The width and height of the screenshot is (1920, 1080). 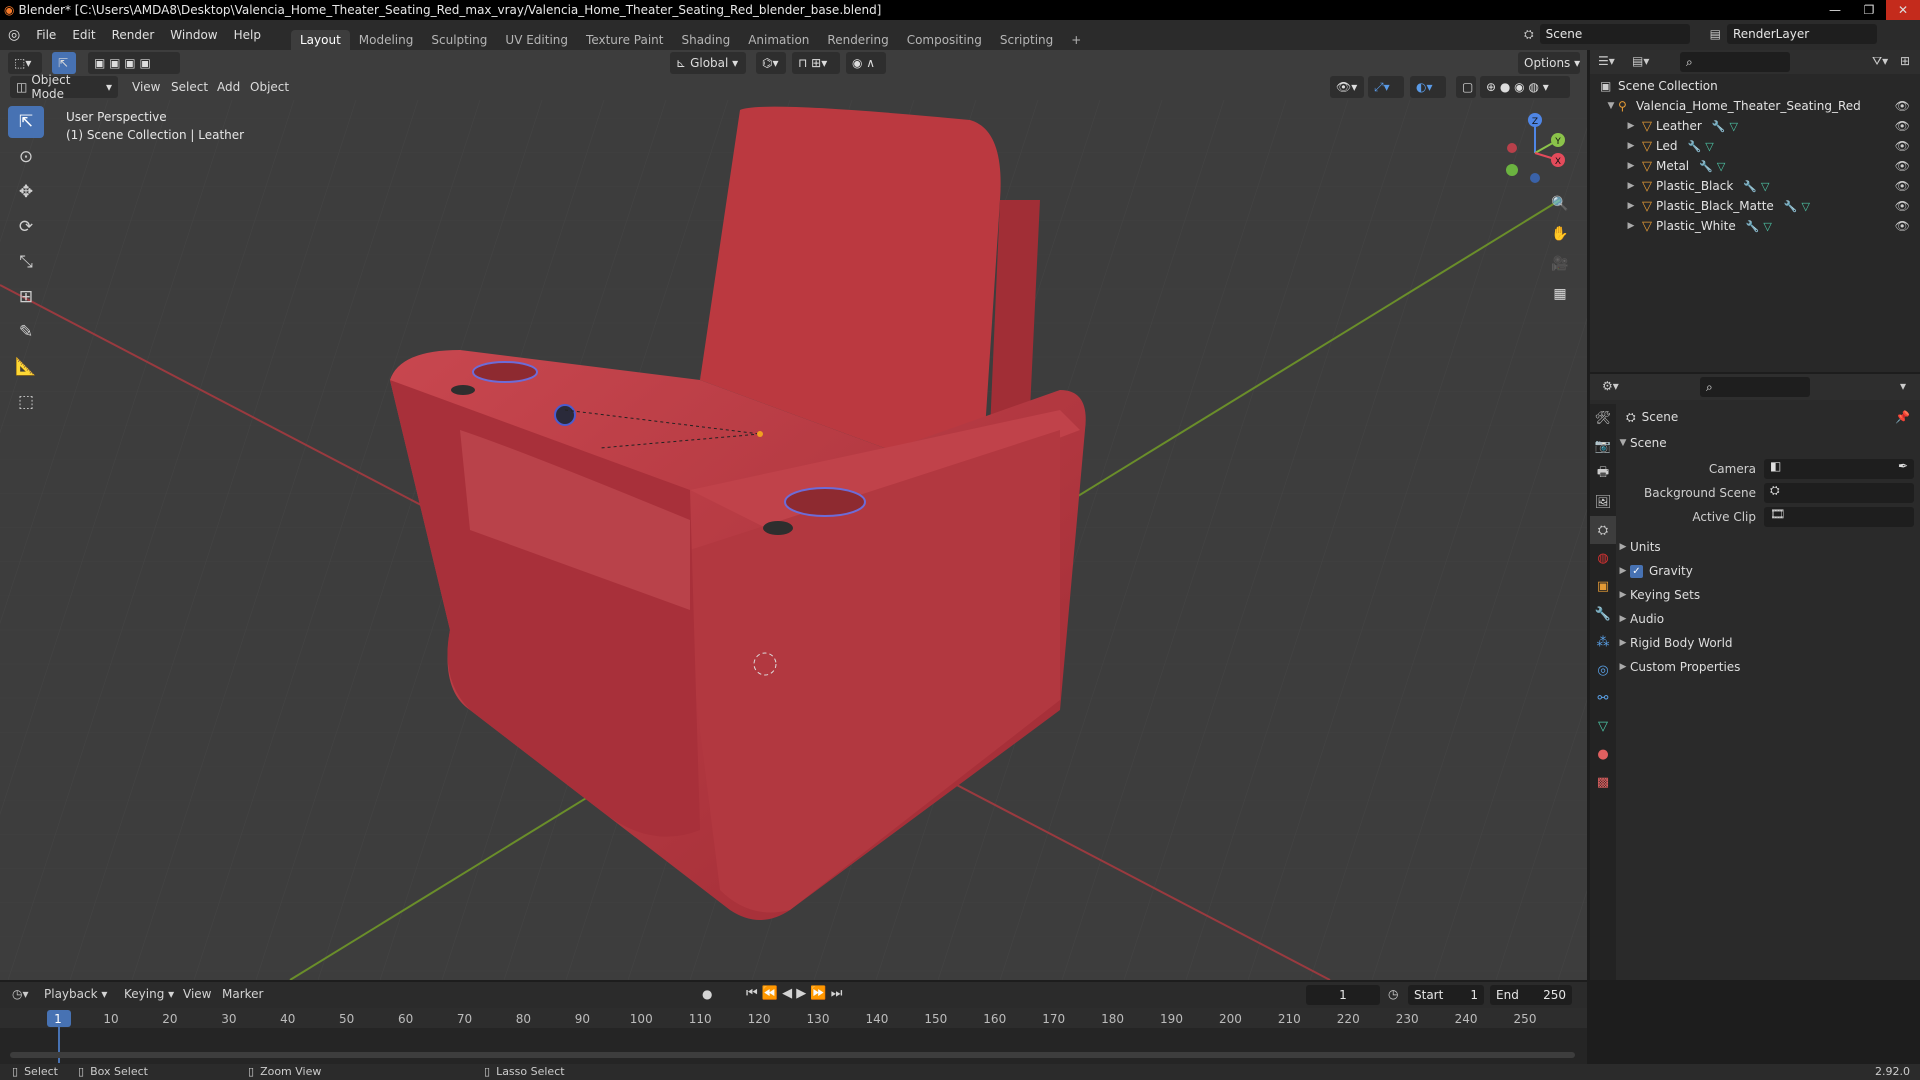 What do you see at coordinates (197, 994) in the screenshot?
I see `timeline-menu-view: View` at bounding box center [197, 994].